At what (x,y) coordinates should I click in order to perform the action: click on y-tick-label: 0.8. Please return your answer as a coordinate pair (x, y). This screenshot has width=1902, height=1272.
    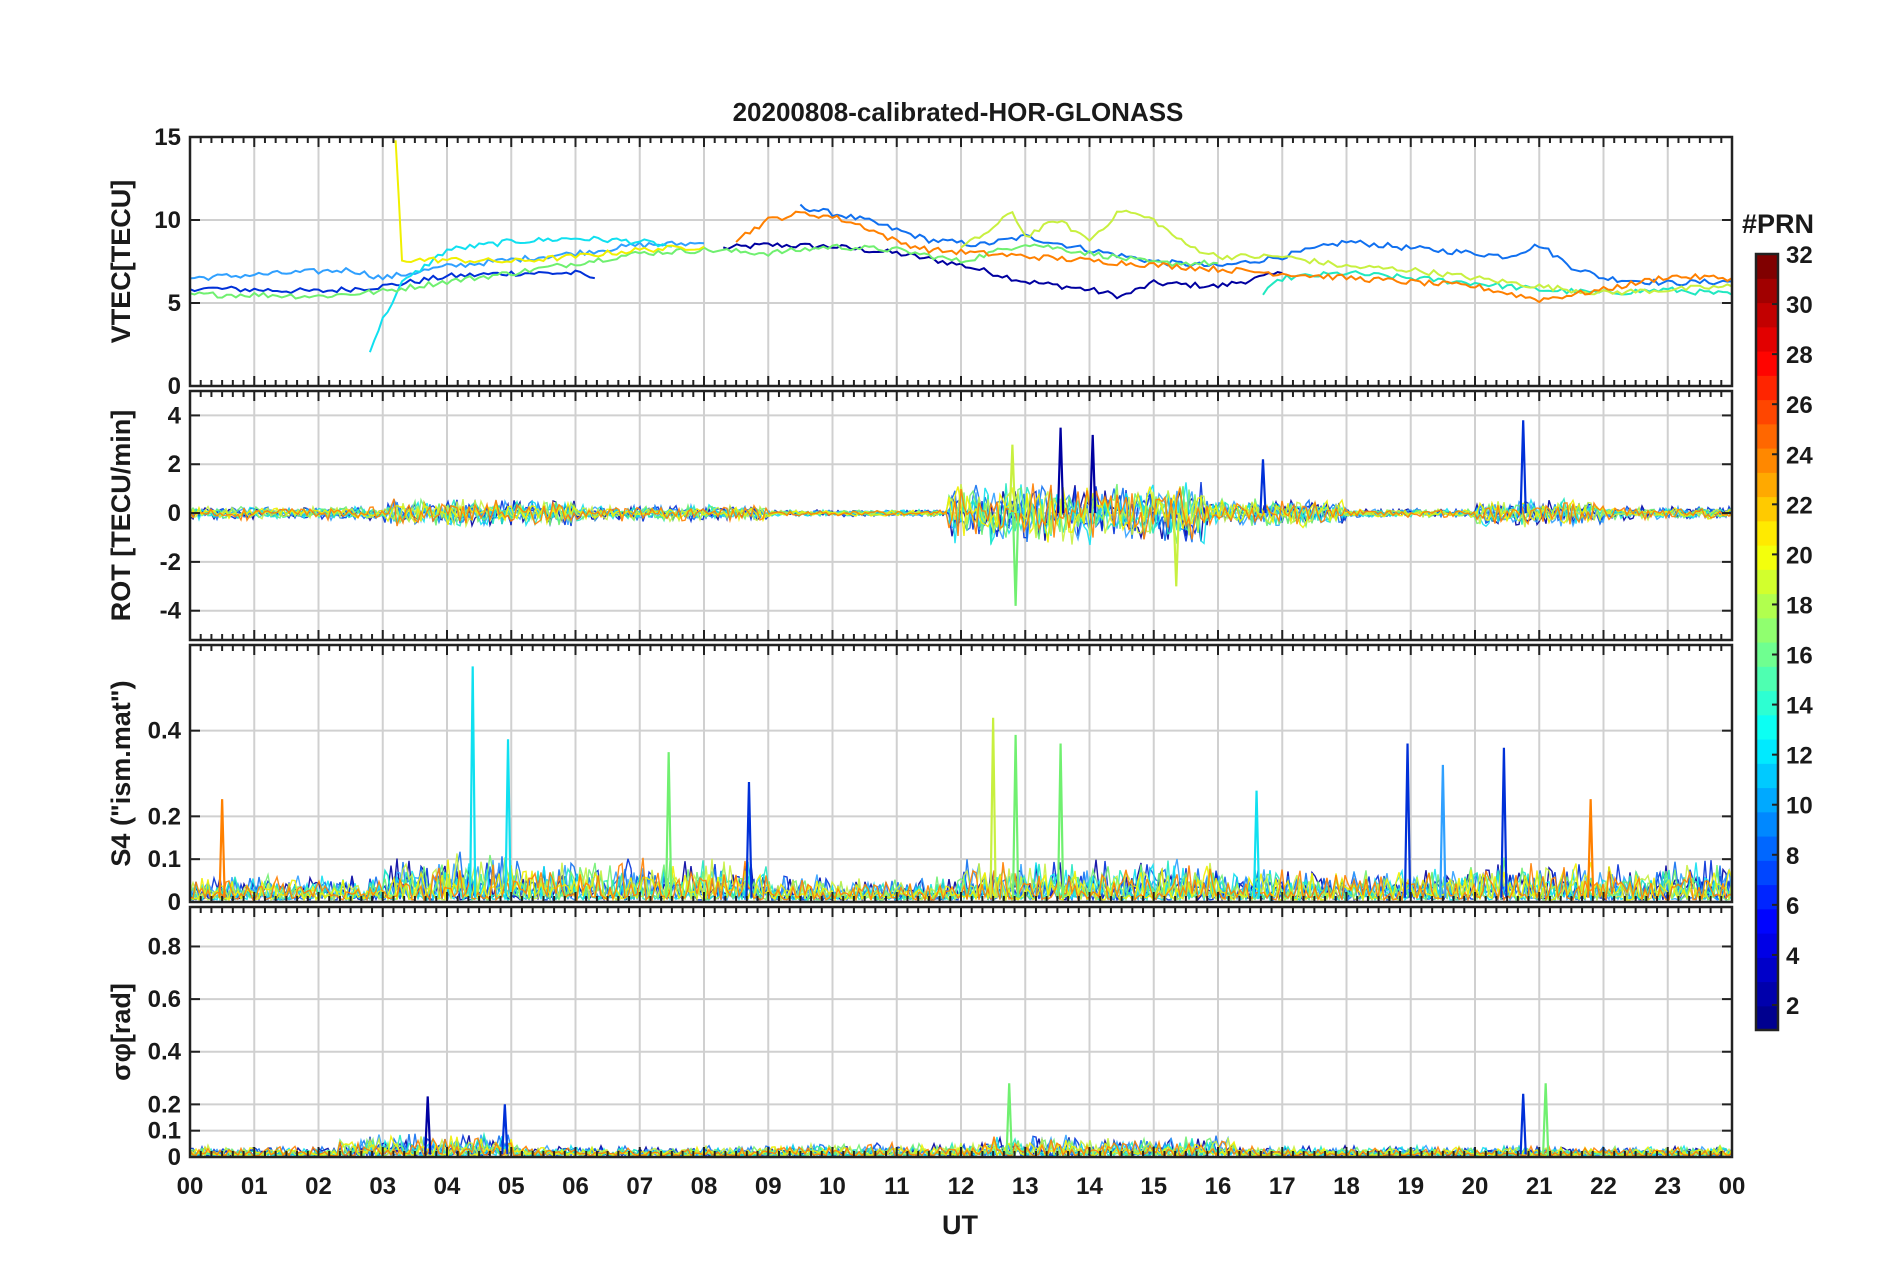
    Looking at the image, I should click on (164, 946).